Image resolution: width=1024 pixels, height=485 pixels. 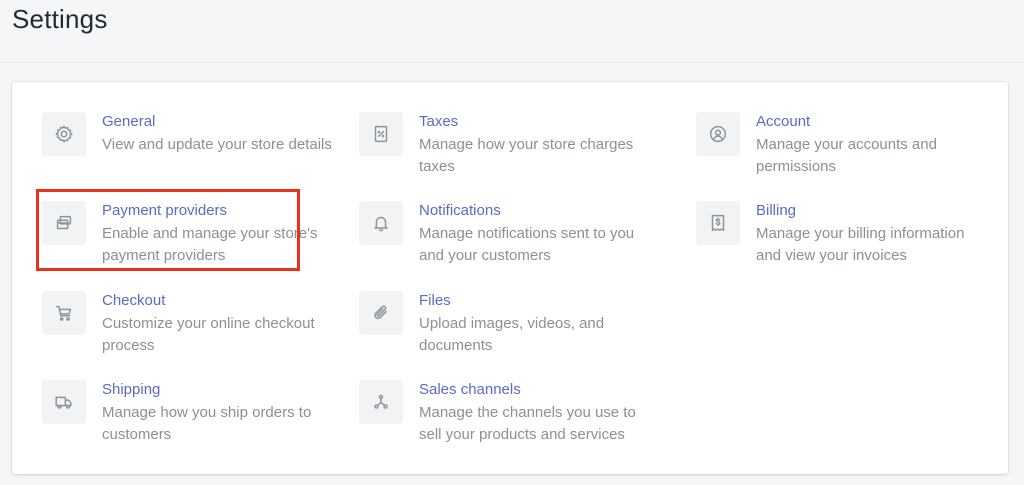 I want to click on channels-icon, so click(x=381, y=402).